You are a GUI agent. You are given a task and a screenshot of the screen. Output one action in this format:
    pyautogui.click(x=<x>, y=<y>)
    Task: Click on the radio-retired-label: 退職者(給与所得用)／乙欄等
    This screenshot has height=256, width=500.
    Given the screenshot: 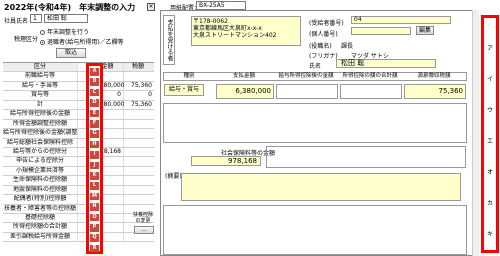 What is the action you would take?
    pyautogui.click(x=85, y=42)
    